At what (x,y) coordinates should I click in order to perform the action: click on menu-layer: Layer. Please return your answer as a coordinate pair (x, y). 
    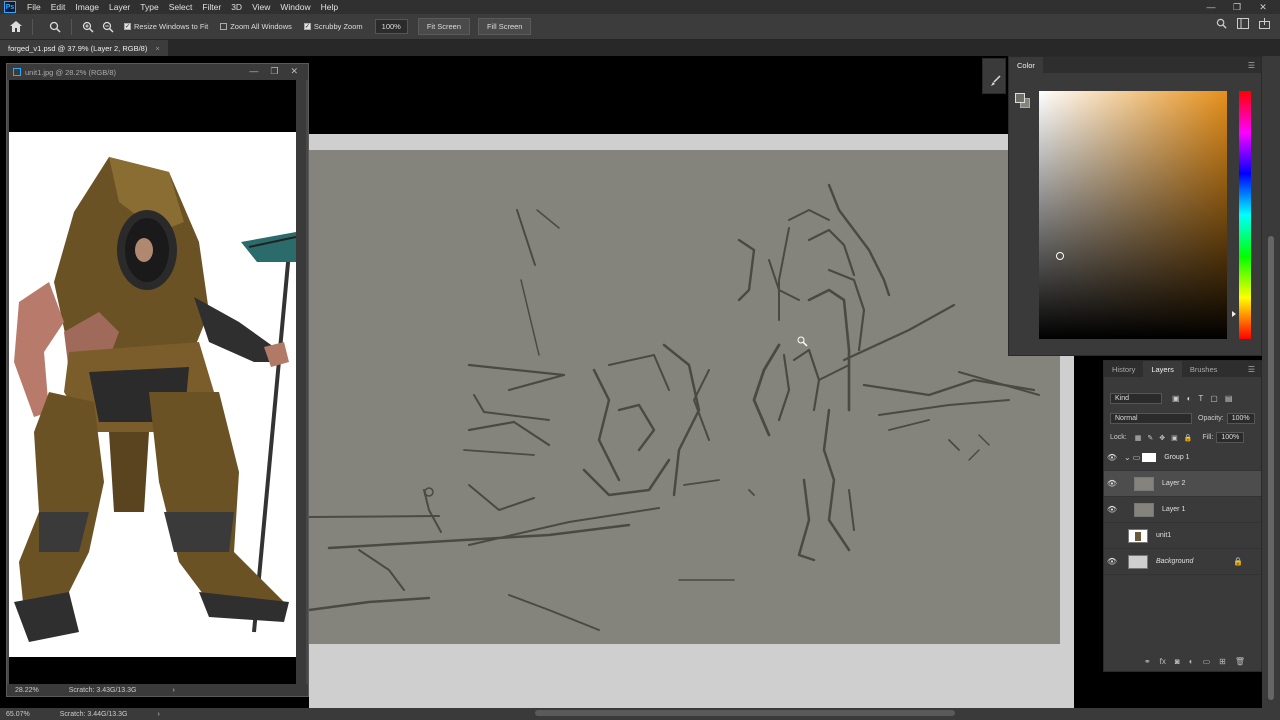
    Looking at the image, I should click on (119, 7).